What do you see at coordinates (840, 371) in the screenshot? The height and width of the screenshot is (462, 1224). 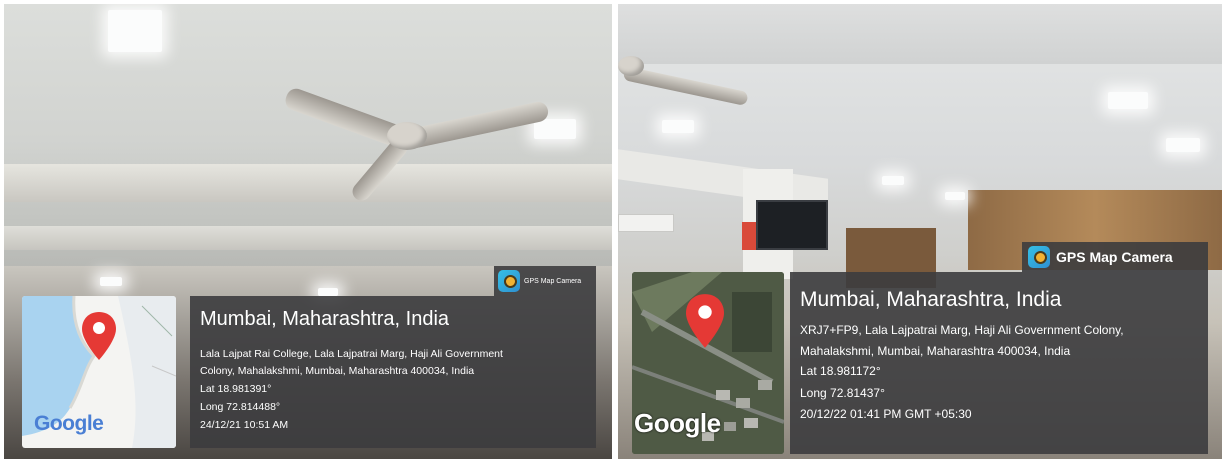 I see `latitude: Lat 18.981172°` at bounding box center [840, 371].